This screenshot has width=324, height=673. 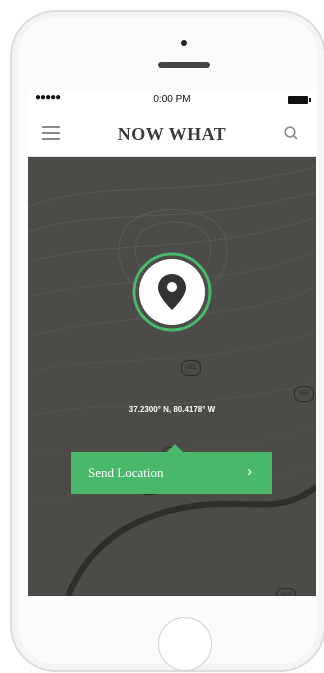 What do you see at coordinates (171, 469) in the screenshot?
I see `send-location-button: Send Location ›` at bounding box center [171, 469].